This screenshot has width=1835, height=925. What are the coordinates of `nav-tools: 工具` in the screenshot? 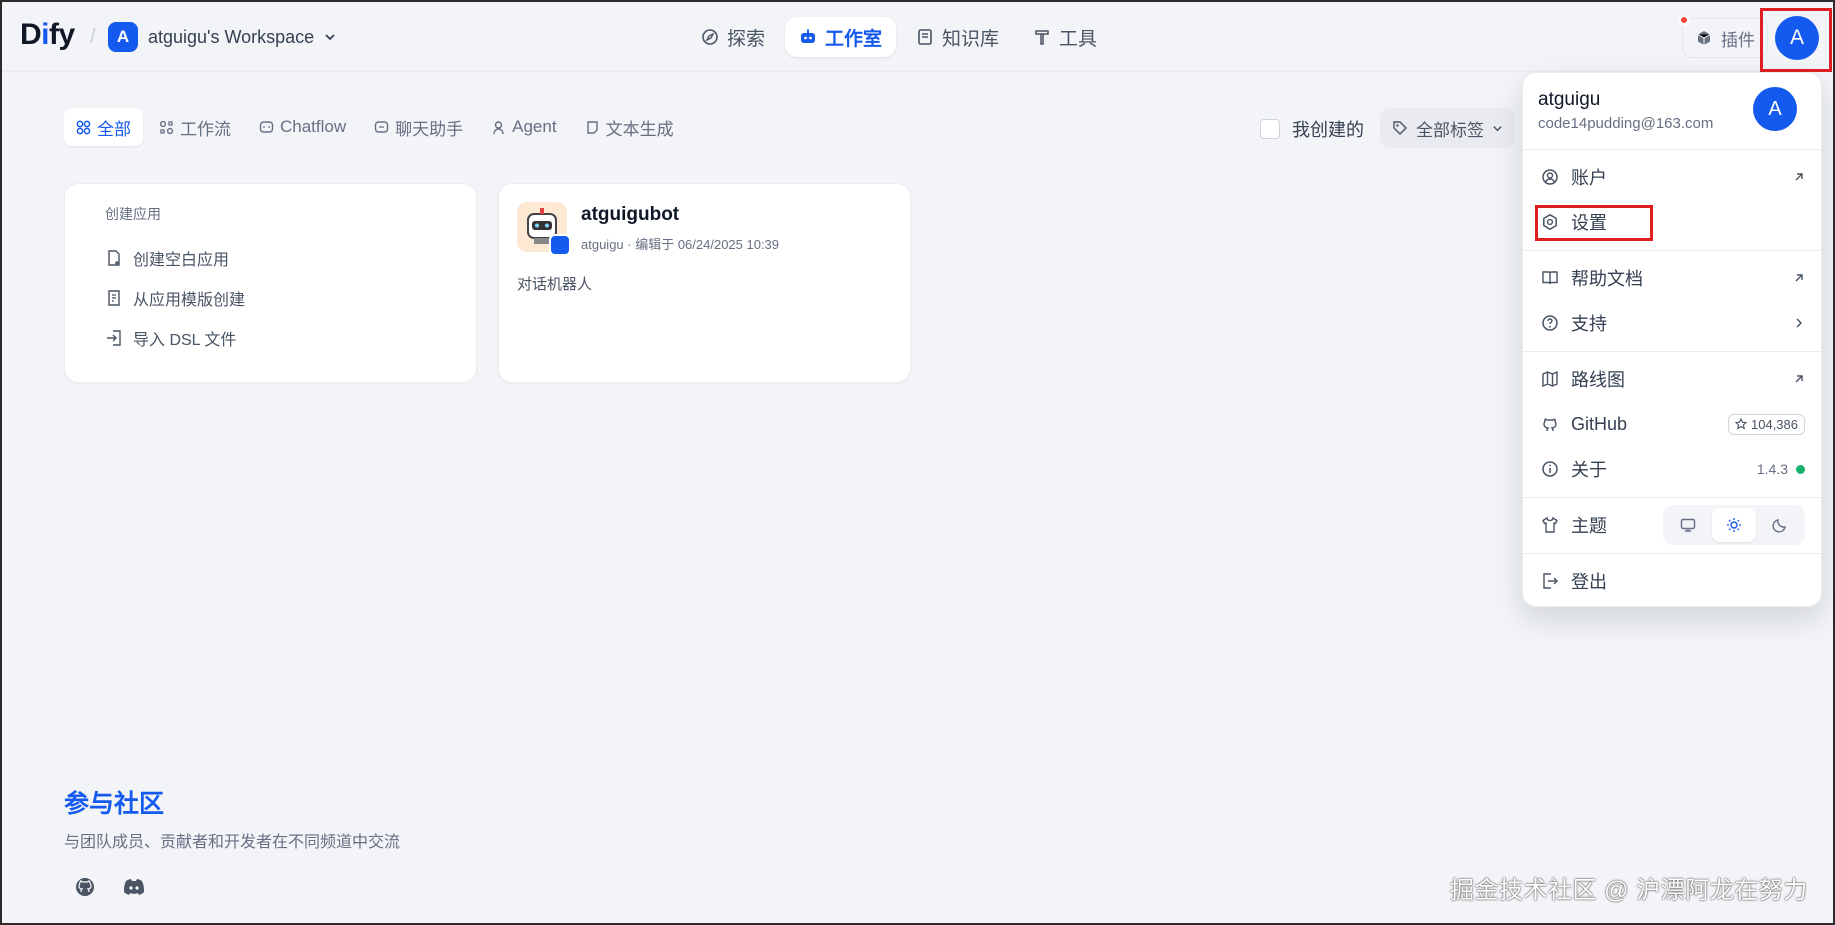 It's located at (1065, 37).